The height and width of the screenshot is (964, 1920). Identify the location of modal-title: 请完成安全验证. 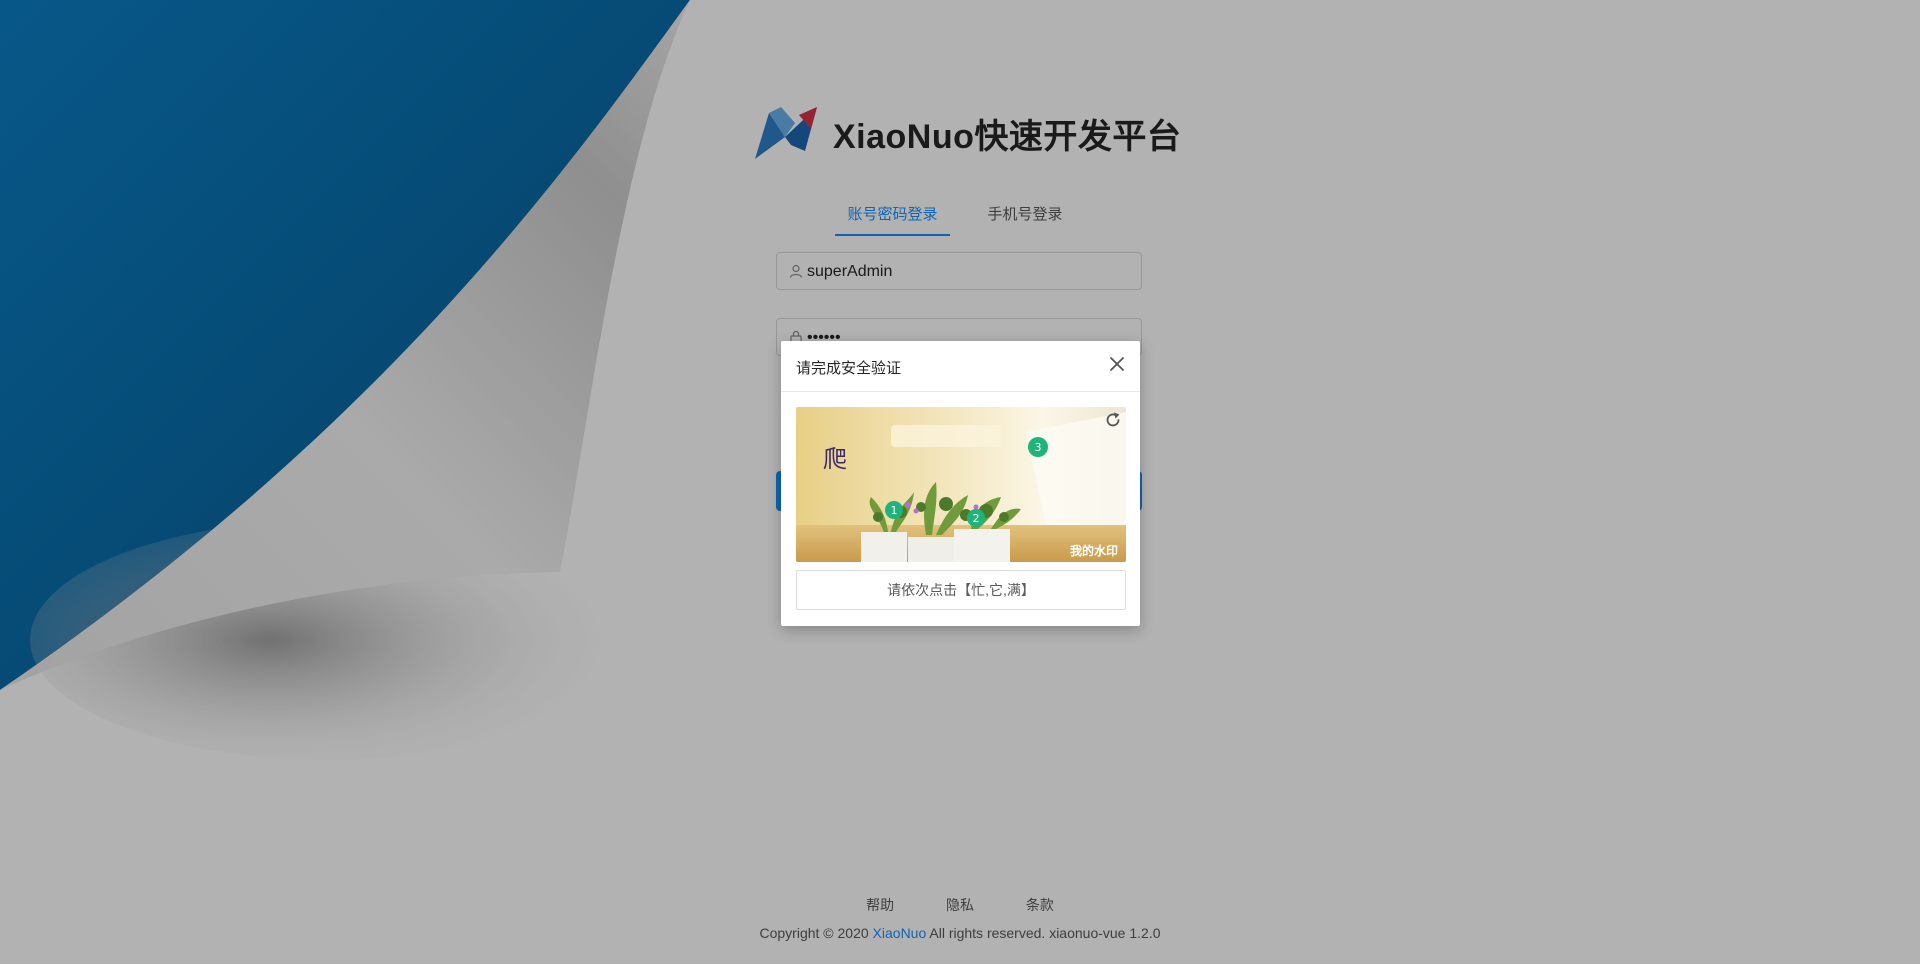
(849, 368).